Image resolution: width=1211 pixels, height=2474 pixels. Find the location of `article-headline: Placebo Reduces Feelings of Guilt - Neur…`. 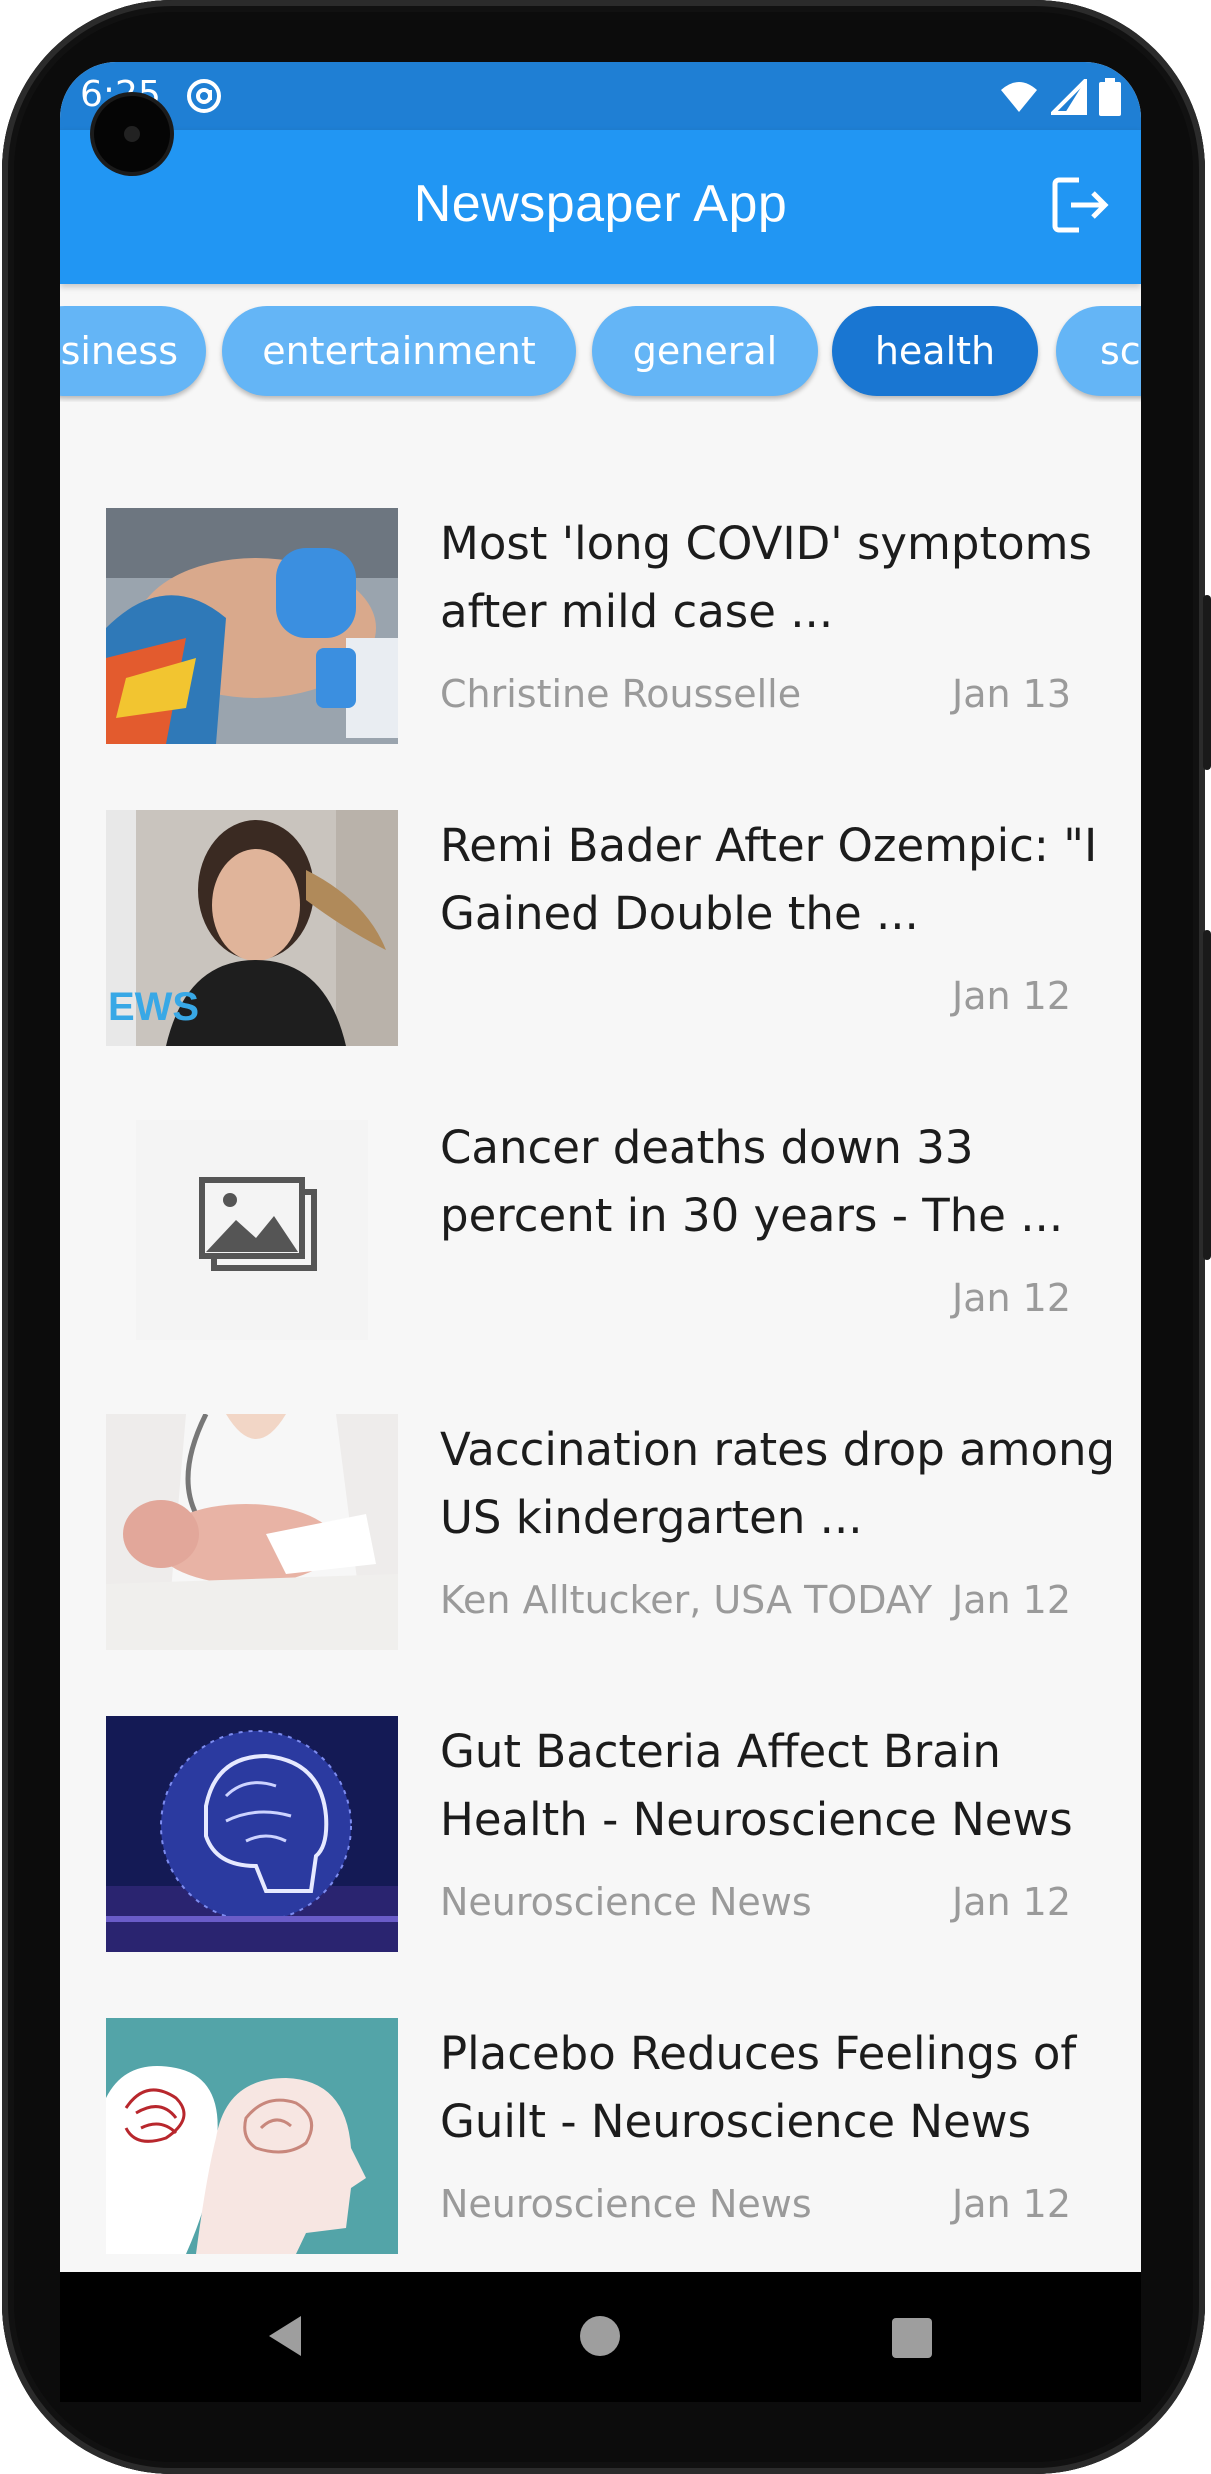

article-headline: Placebo Reduces Feelings of Guilt - Neur… is located at coordinates (758, 2087).